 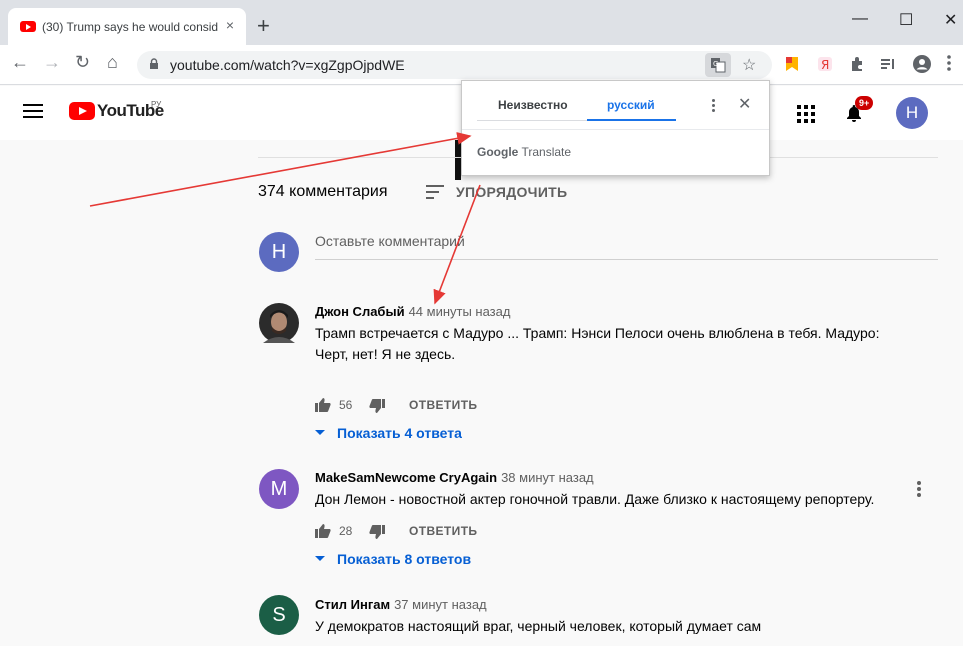 What do you see at coordinates (280, 169) in the screenshot?
I see `arrow-to-popup` at bounding box center [280, 169].